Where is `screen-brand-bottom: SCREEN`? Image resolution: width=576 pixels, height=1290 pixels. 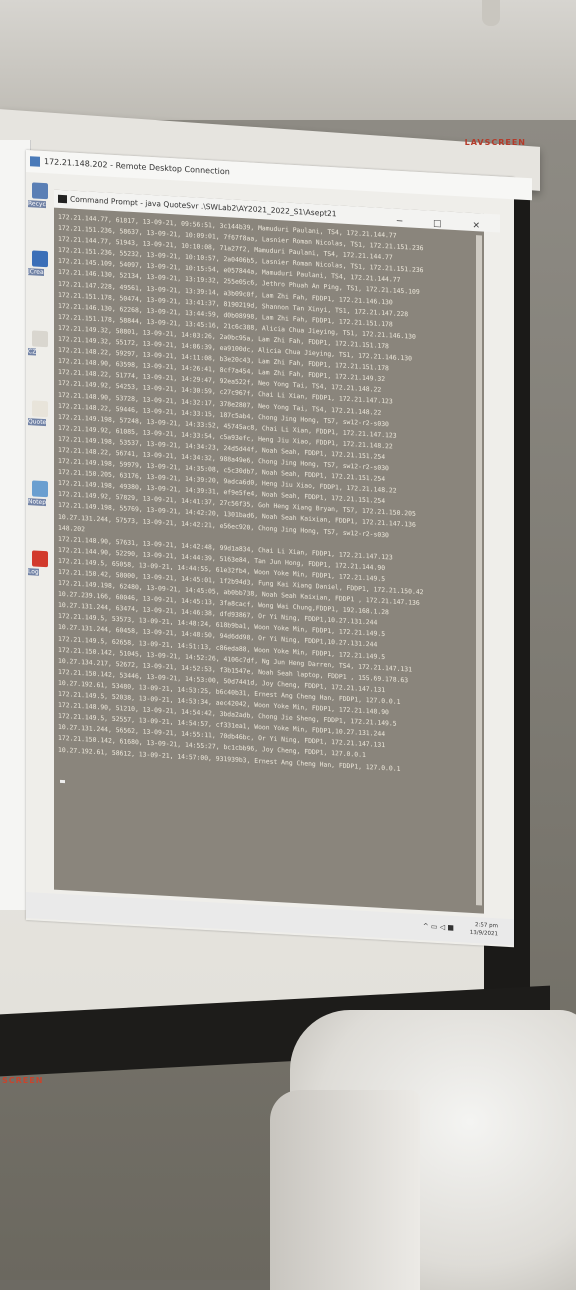
screen-brand-bottom: SCREEN is located at coordinates (23, 1080).